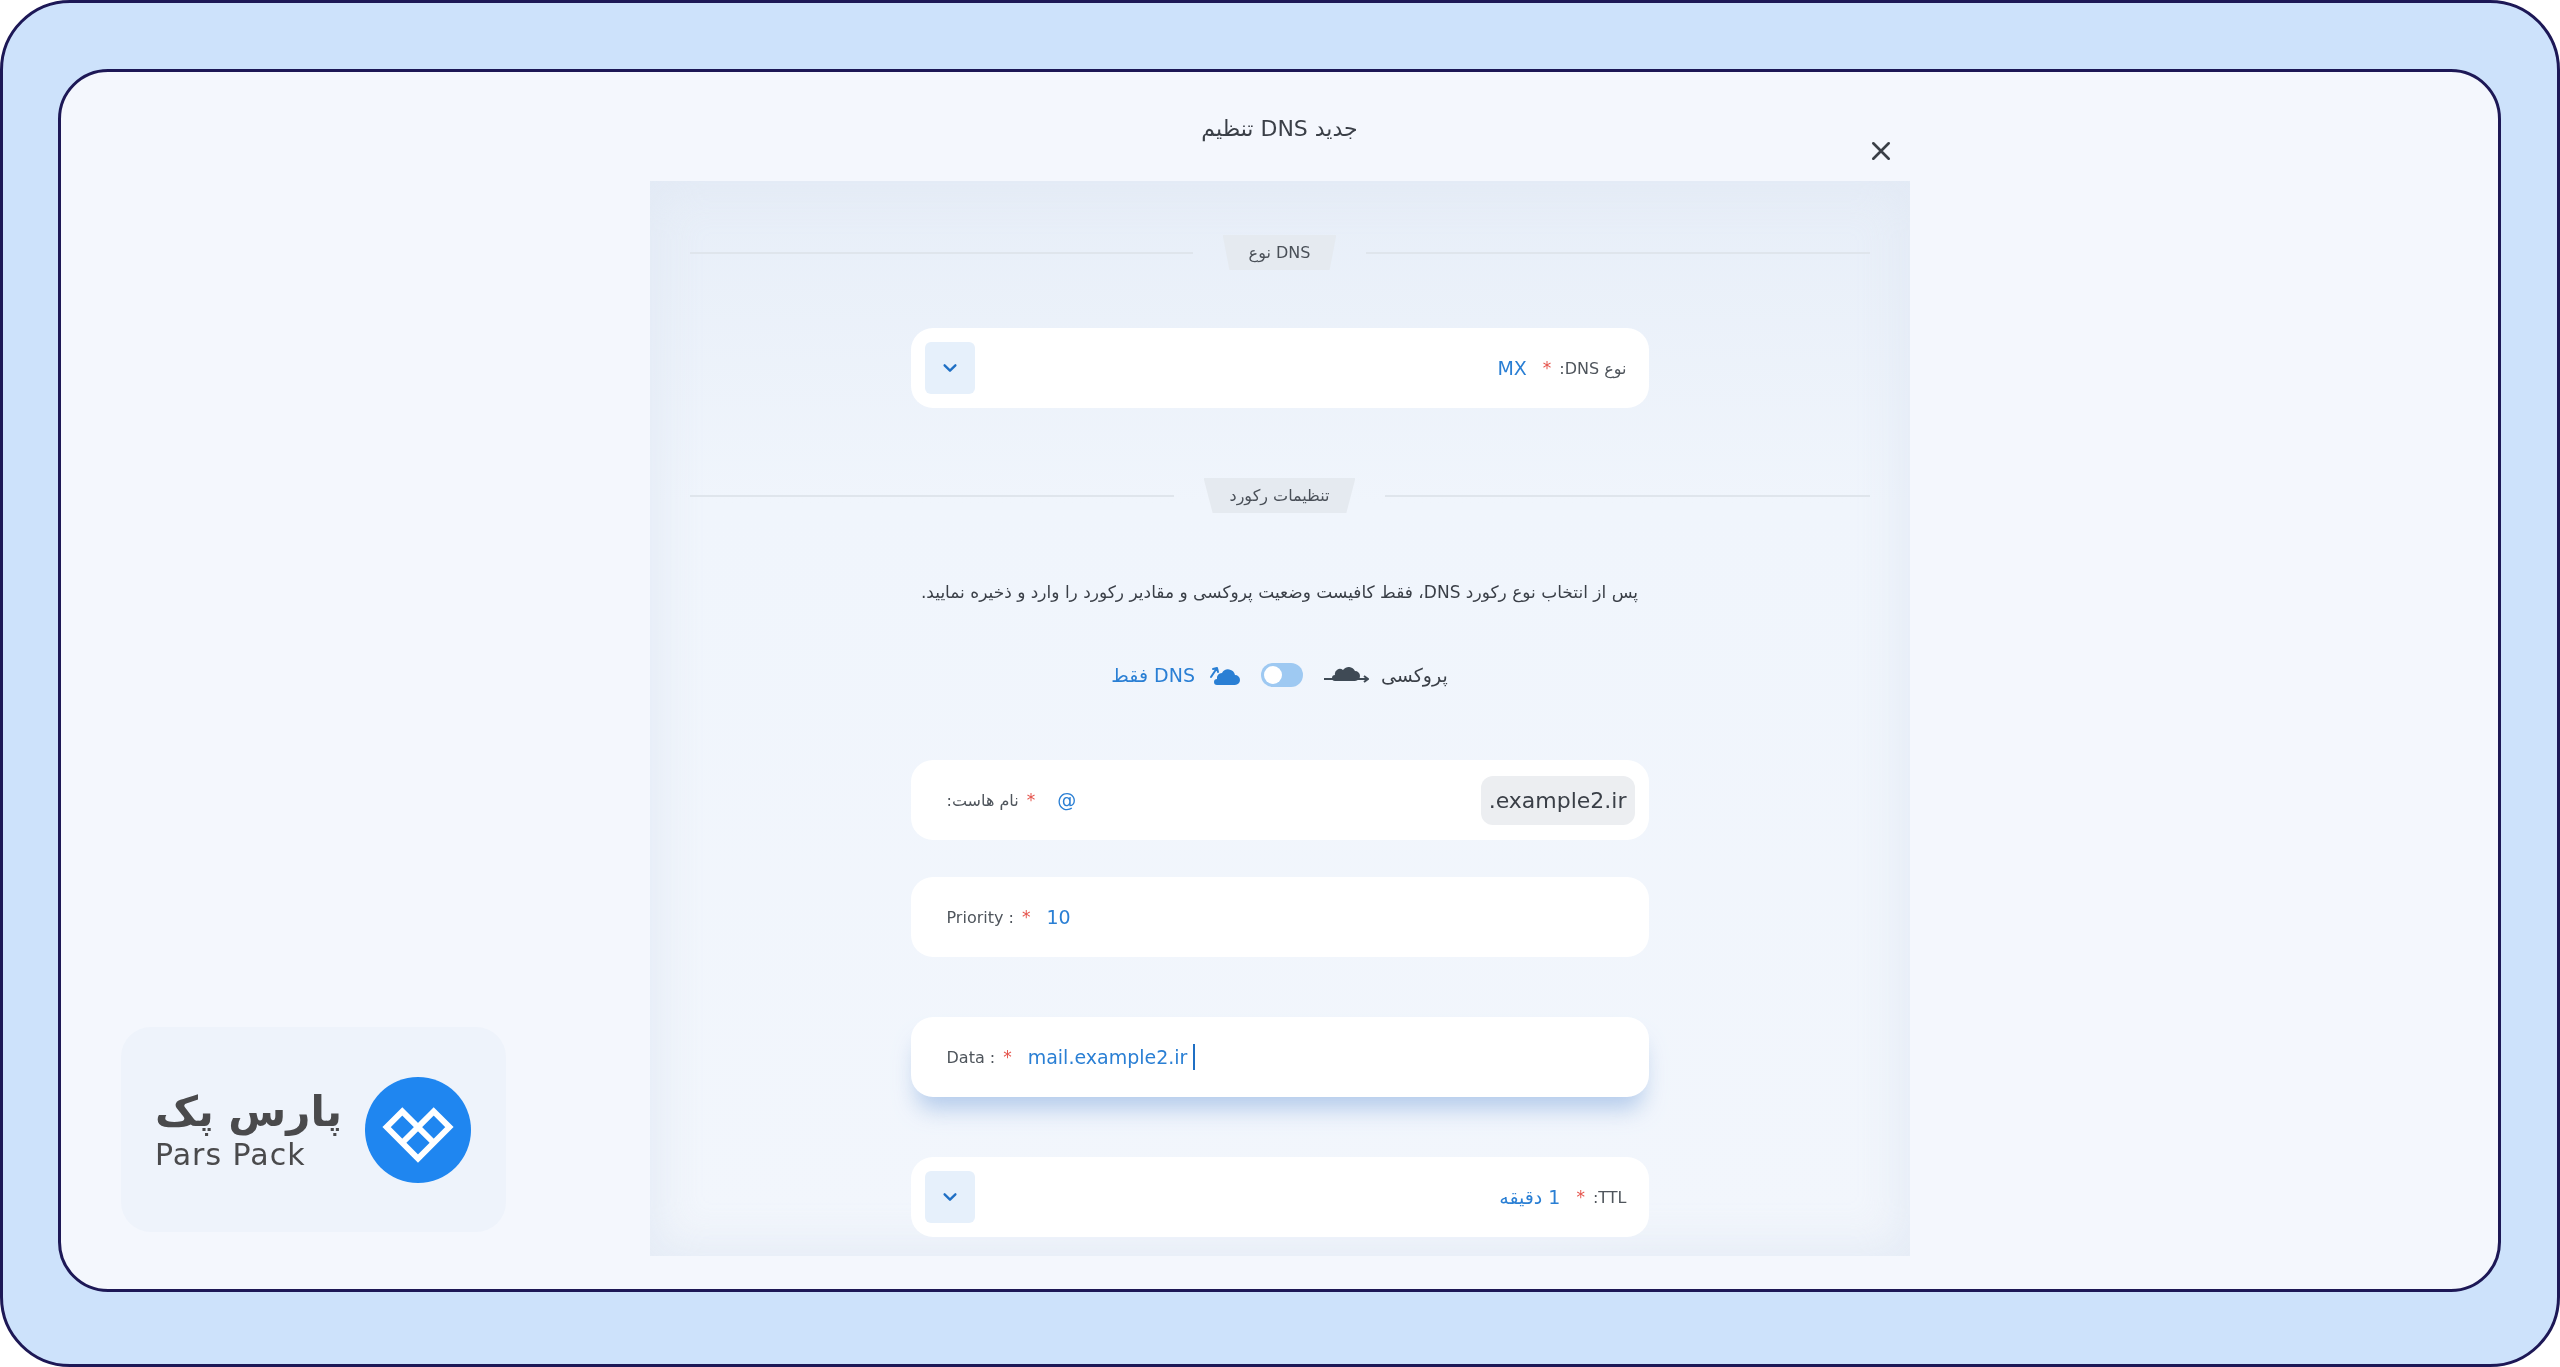 The height and width of the screenshot is (1367, 2560). I want to click on description-text: پس از انتخاب نوع رکورد DNS، فقط کافیست وضعیت پروکسی و مقادیر رکورد را وارد و ذخیره نمایید., so click(1279, 592).